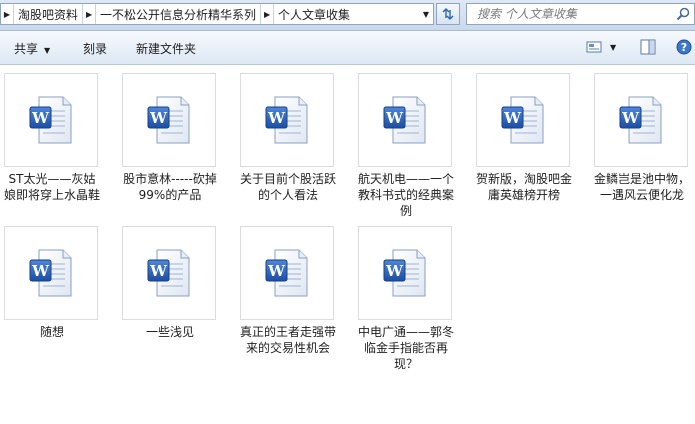  I want to click on view-icon, so click(594, 47).